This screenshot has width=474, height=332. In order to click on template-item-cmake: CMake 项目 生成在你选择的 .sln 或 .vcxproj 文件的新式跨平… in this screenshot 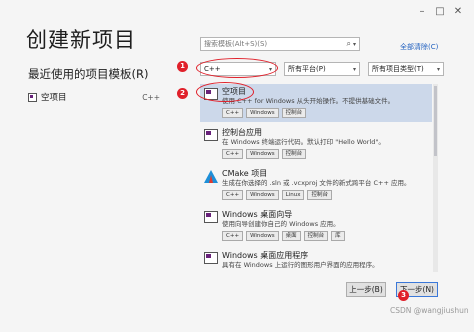, I will do `click(316, 185)`.